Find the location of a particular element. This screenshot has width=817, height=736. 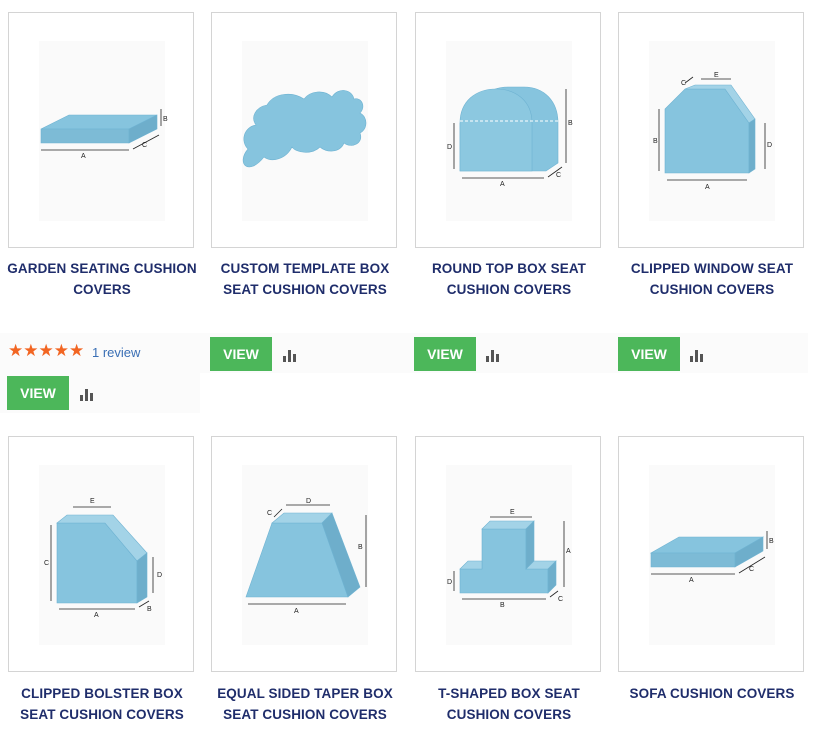

product-title: ROUND TOP BOX SEAT CUSHION COVERS is located at coordinates (509, 279).